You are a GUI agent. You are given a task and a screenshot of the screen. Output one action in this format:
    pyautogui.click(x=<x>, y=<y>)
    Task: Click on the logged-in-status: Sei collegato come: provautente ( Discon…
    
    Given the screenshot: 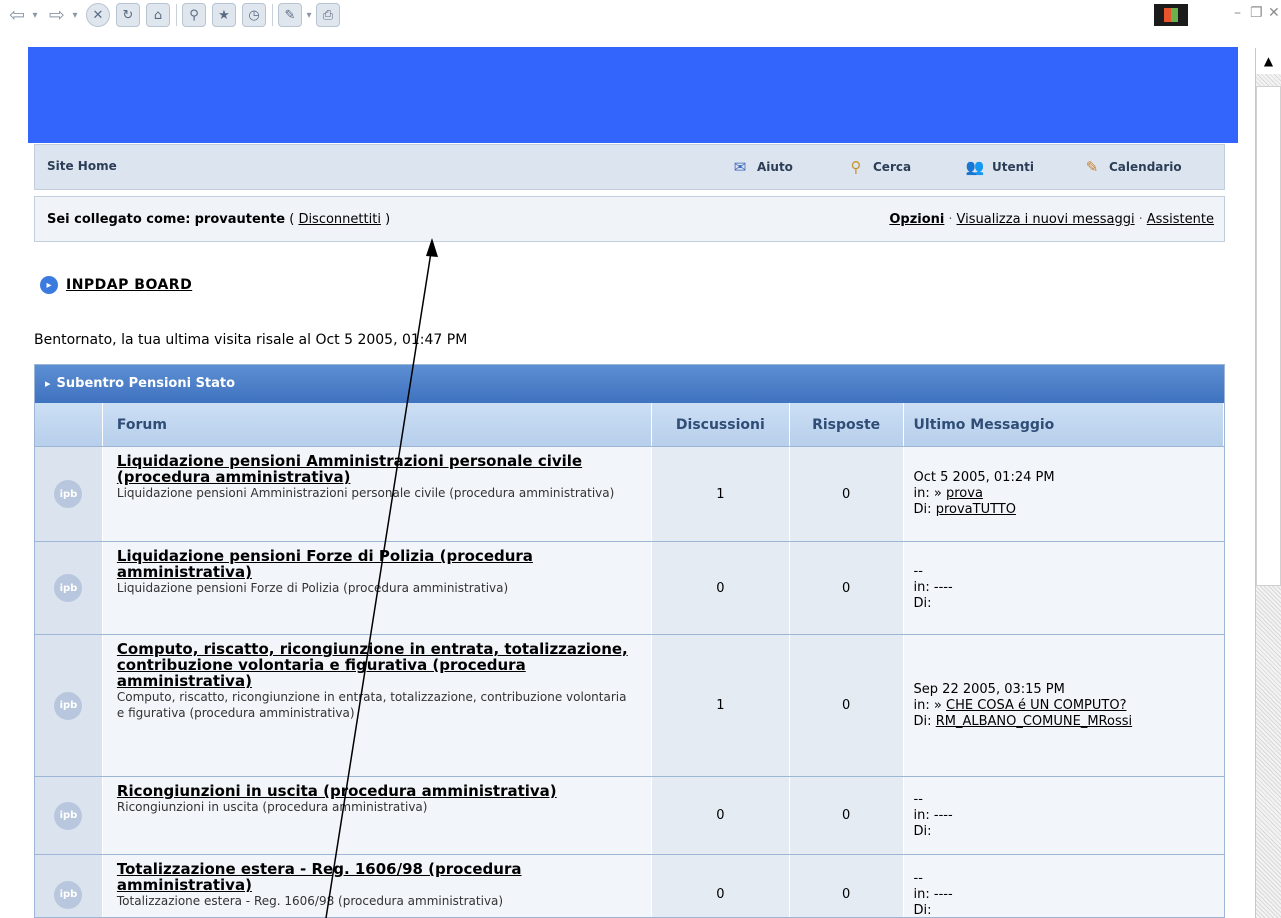 What is the action you would take?
    pyautogui.click(x=219, y=219)
    